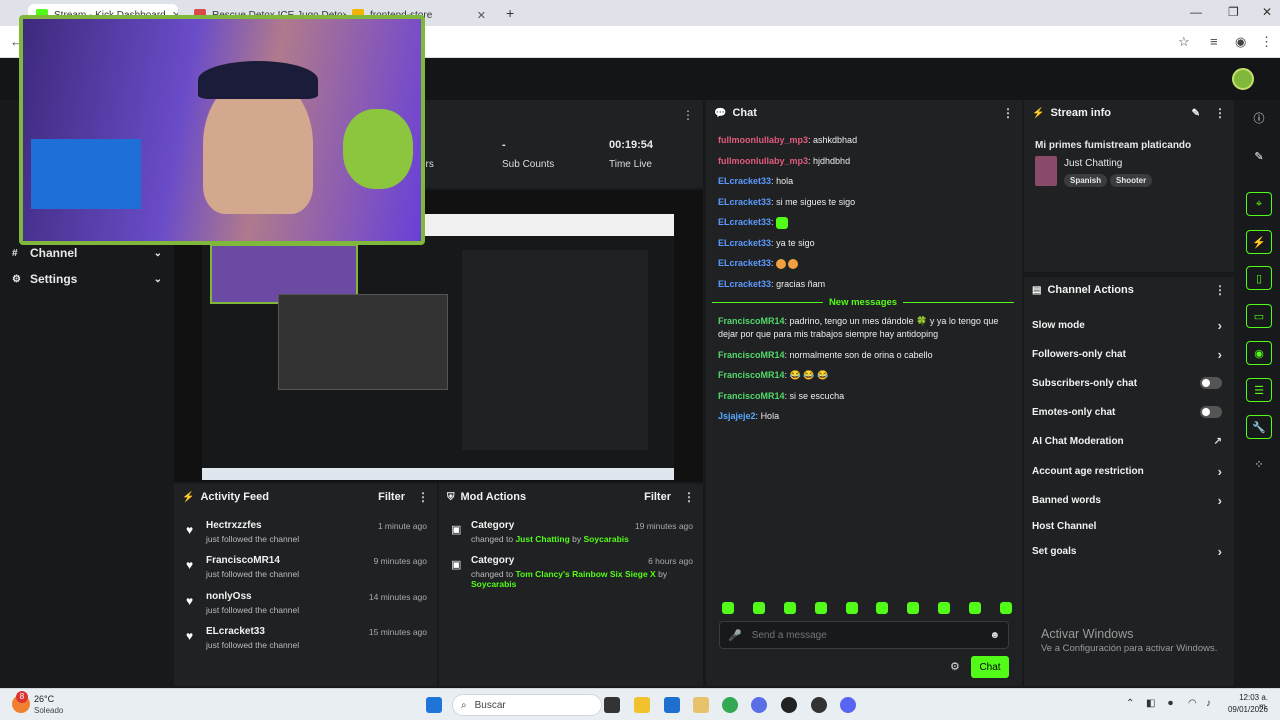  Describe the element at coordinates (1129, 526) in the screenshot. I see `action-host-channel: Host Channel` at that location.